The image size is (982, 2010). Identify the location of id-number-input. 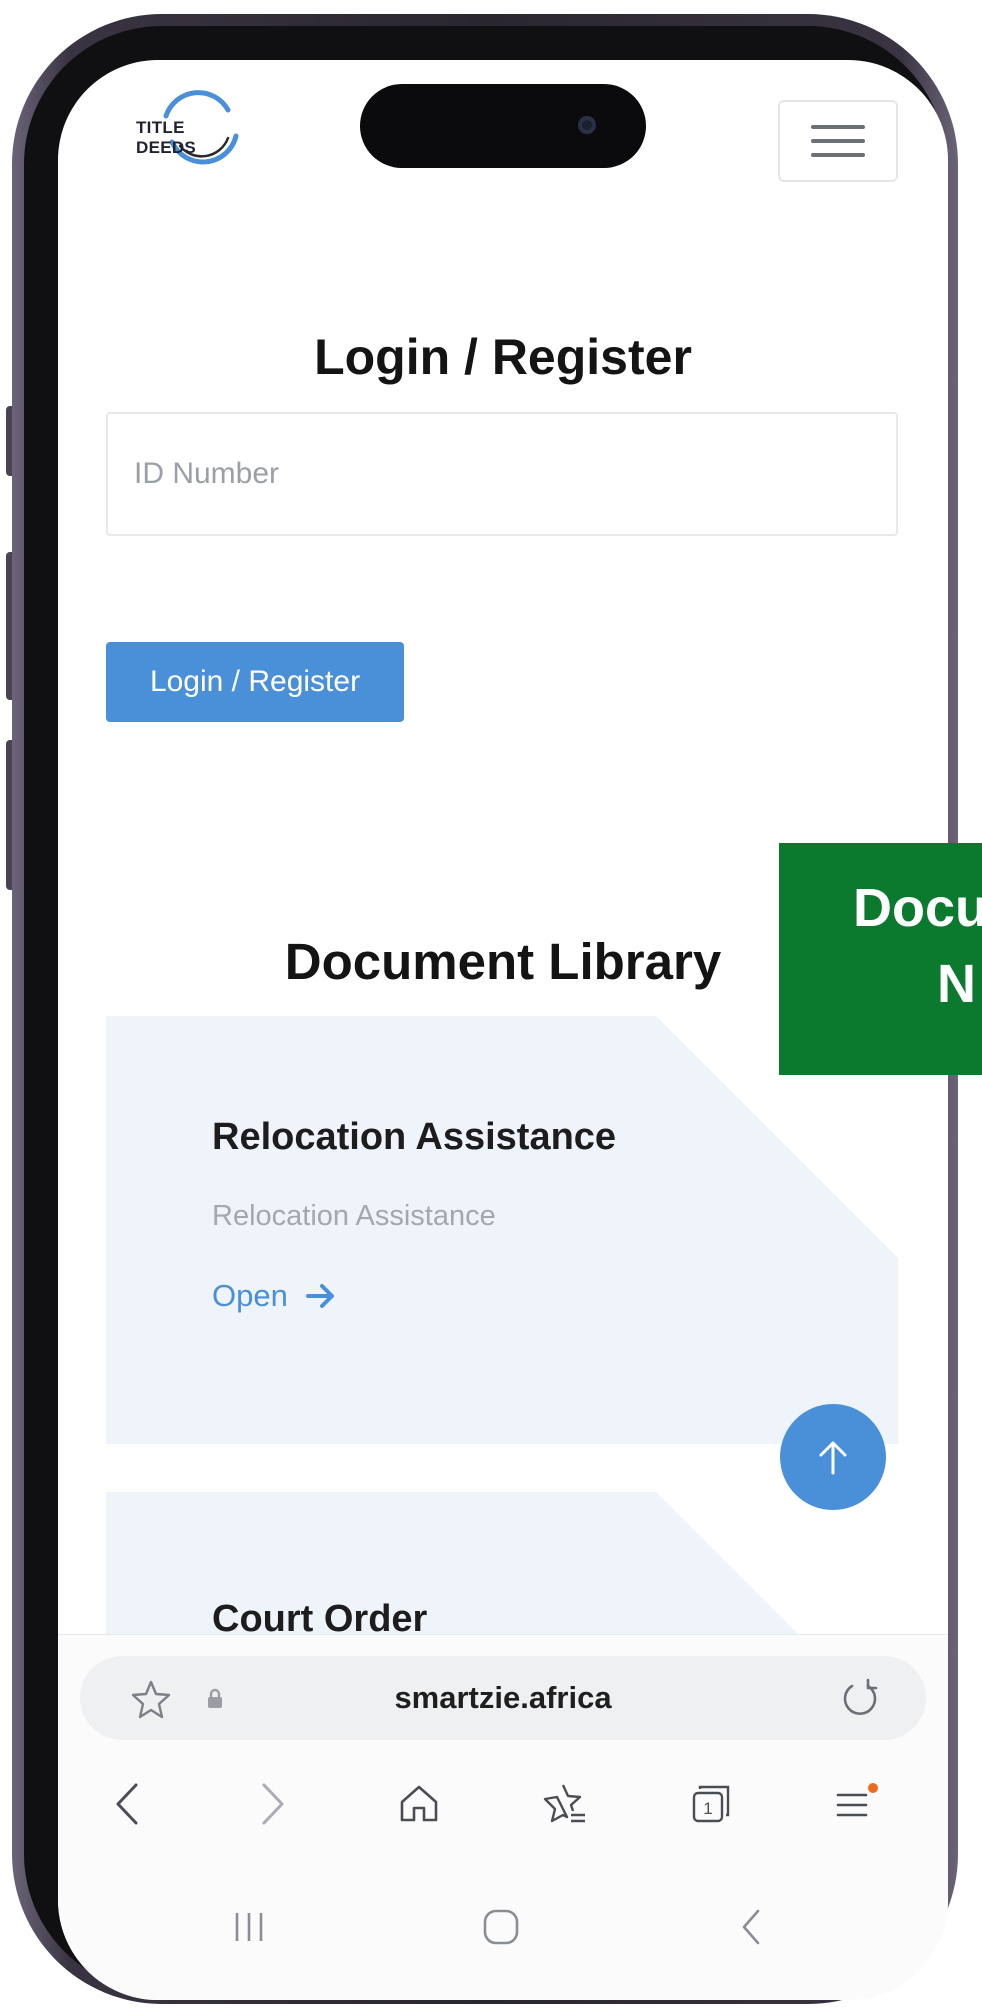
(502, 474).